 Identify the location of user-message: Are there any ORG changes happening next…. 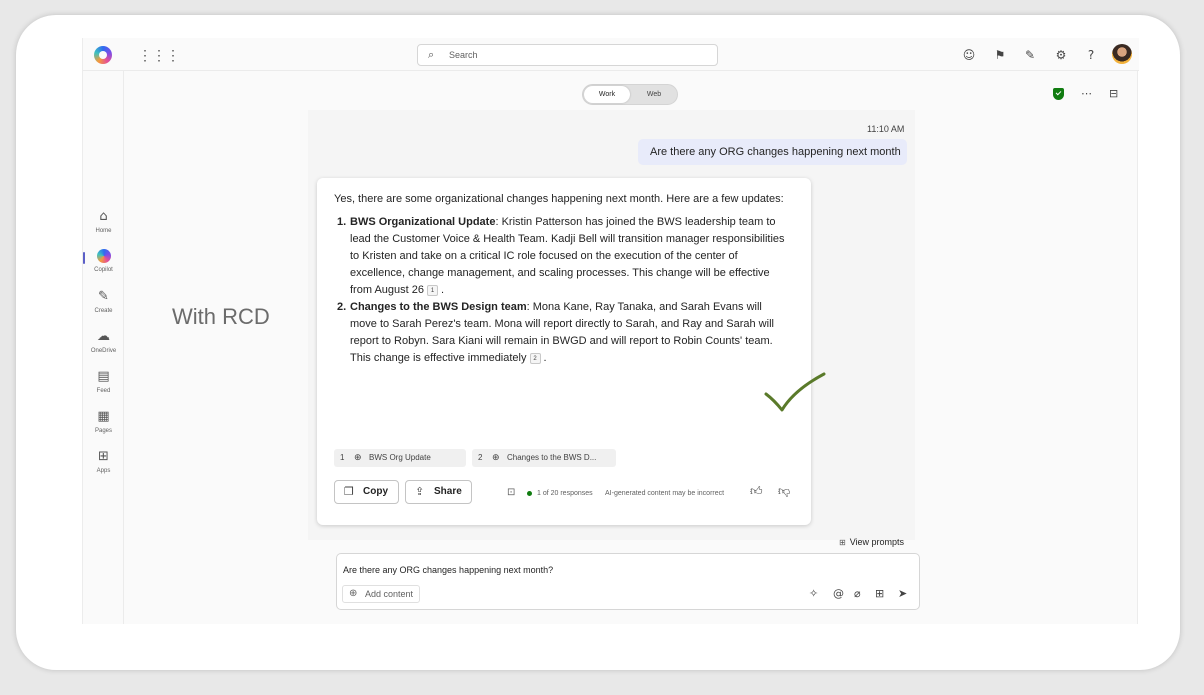
(772, 152).